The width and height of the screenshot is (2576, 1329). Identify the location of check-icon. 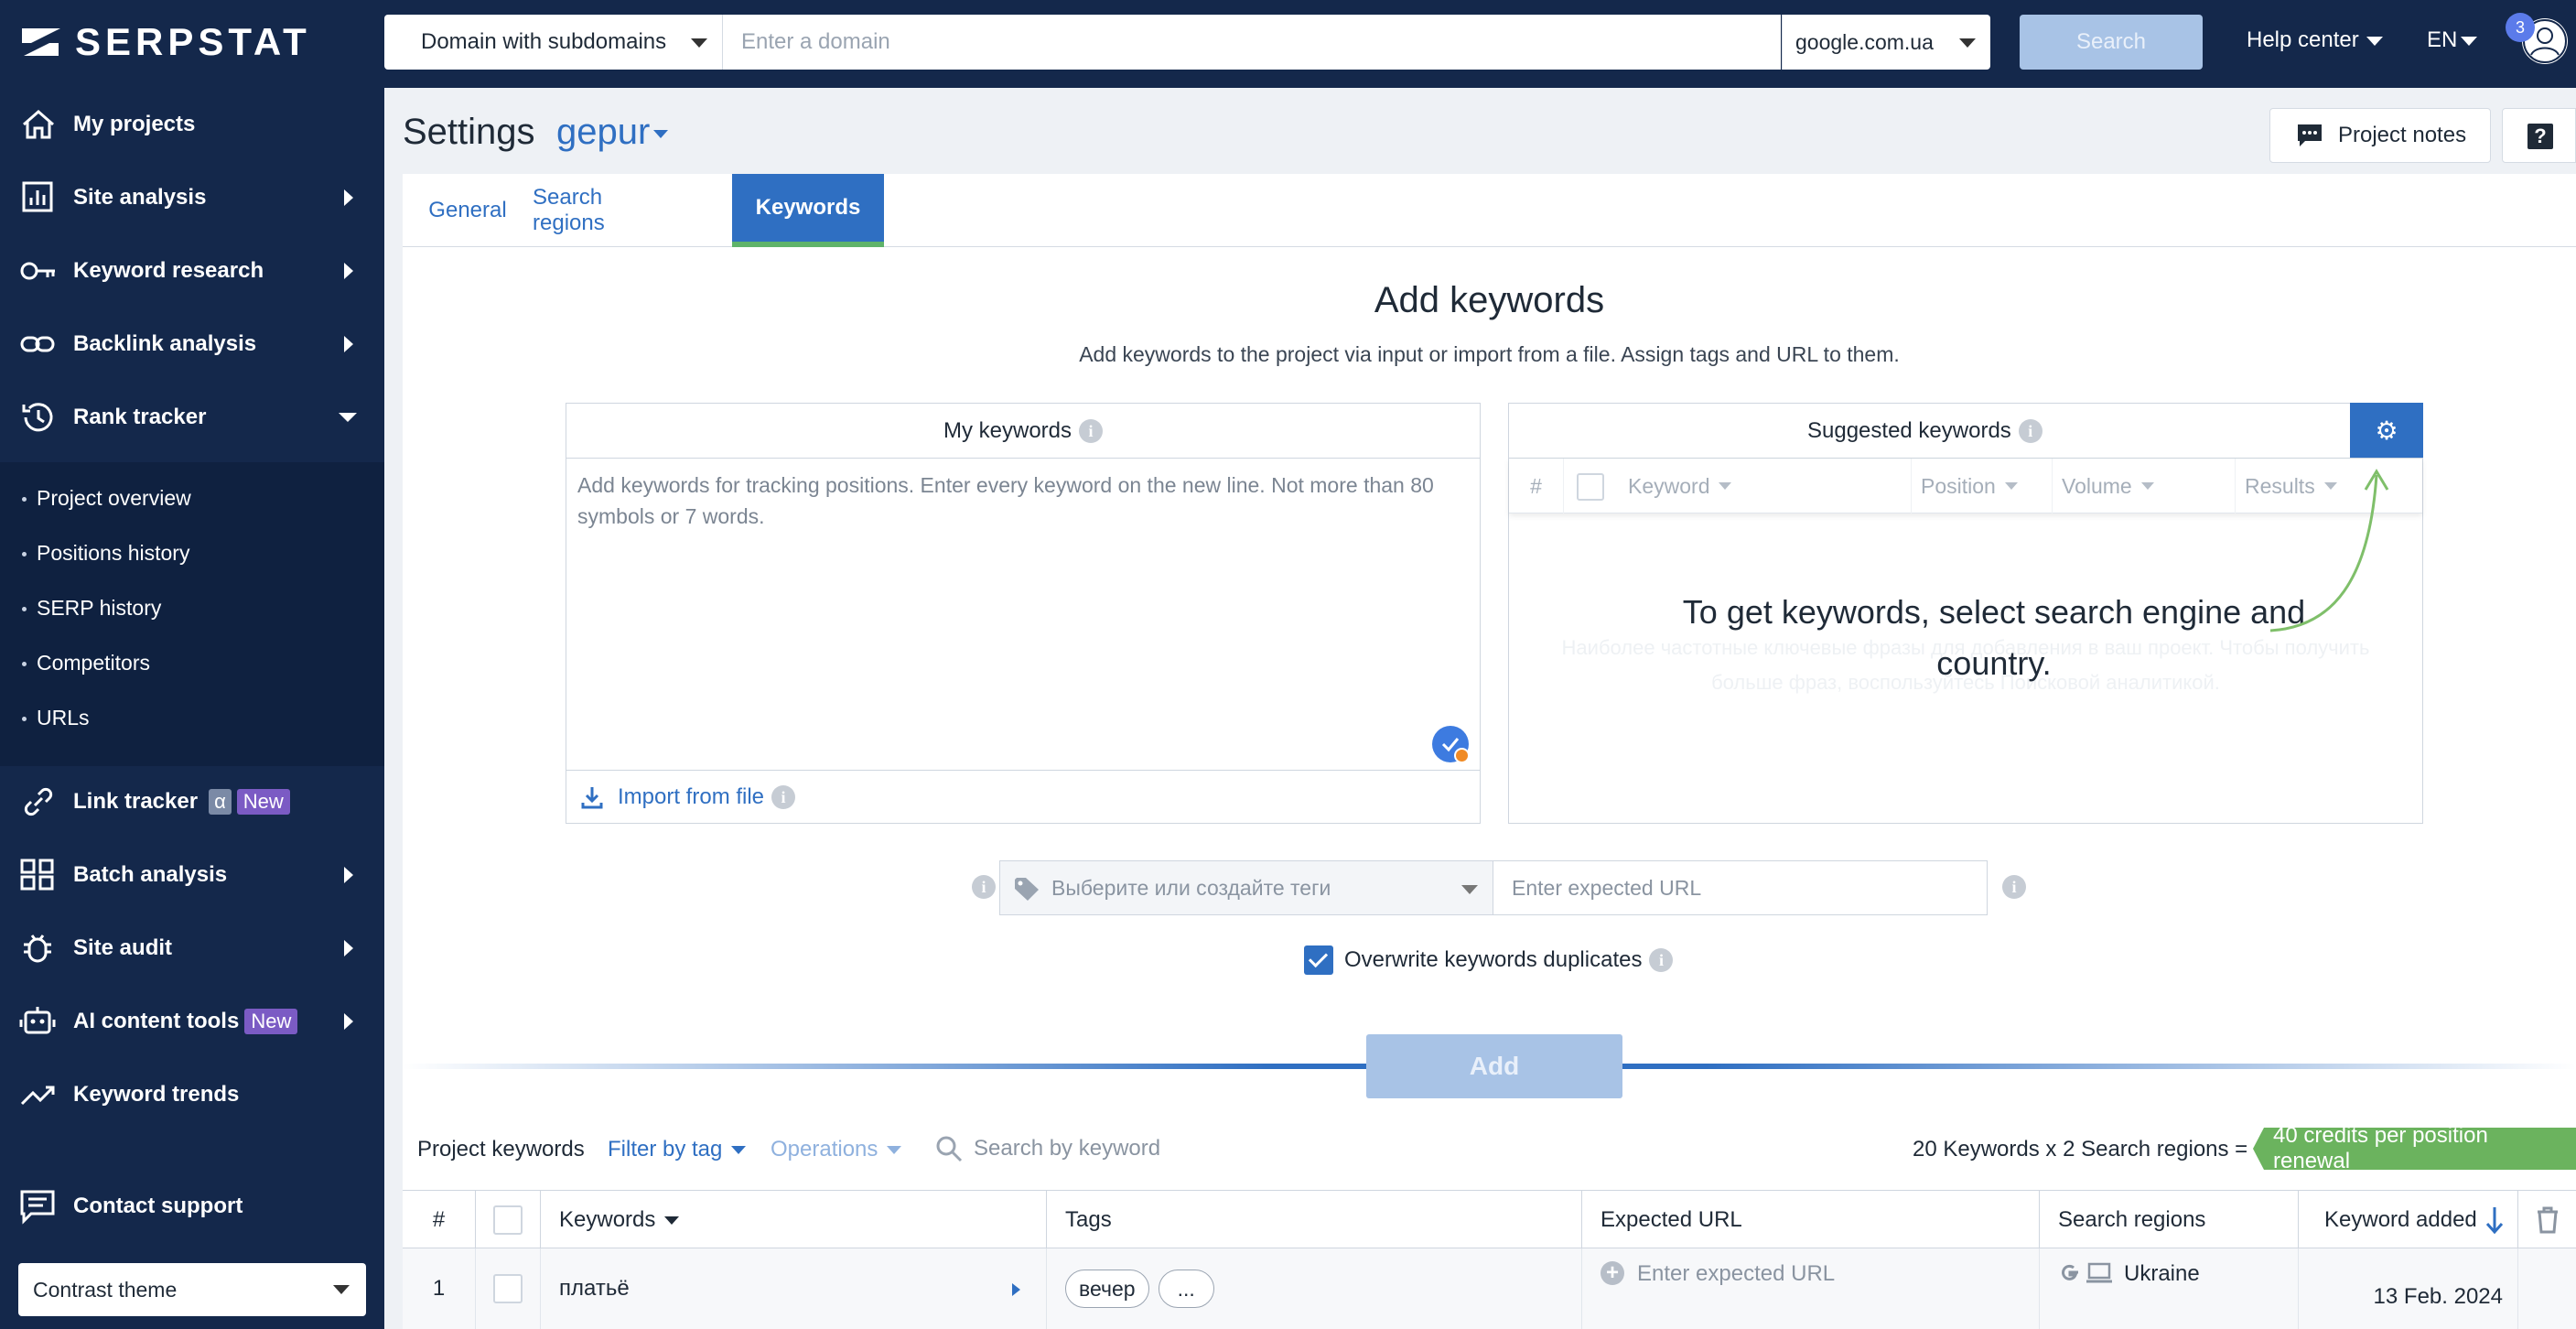
(1450, 745).